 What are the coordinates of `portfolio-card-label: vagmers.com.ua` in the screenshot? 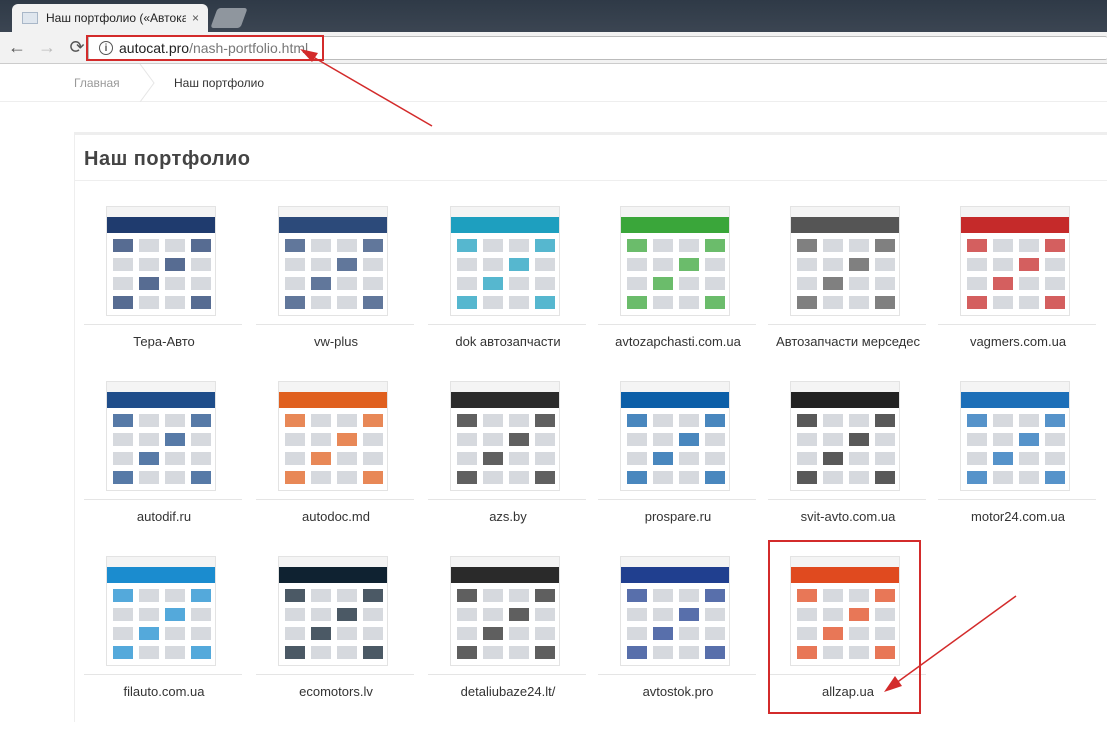 It's located at (1018, 341).